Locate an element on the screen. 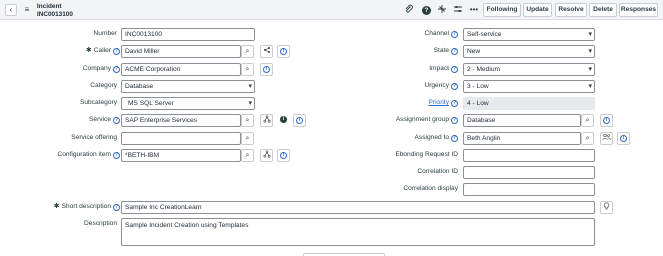 The width and height of the screenshot is (663, 256). short-description-field: Sample Inc CreationLearn is located at coordinates (358, 207).